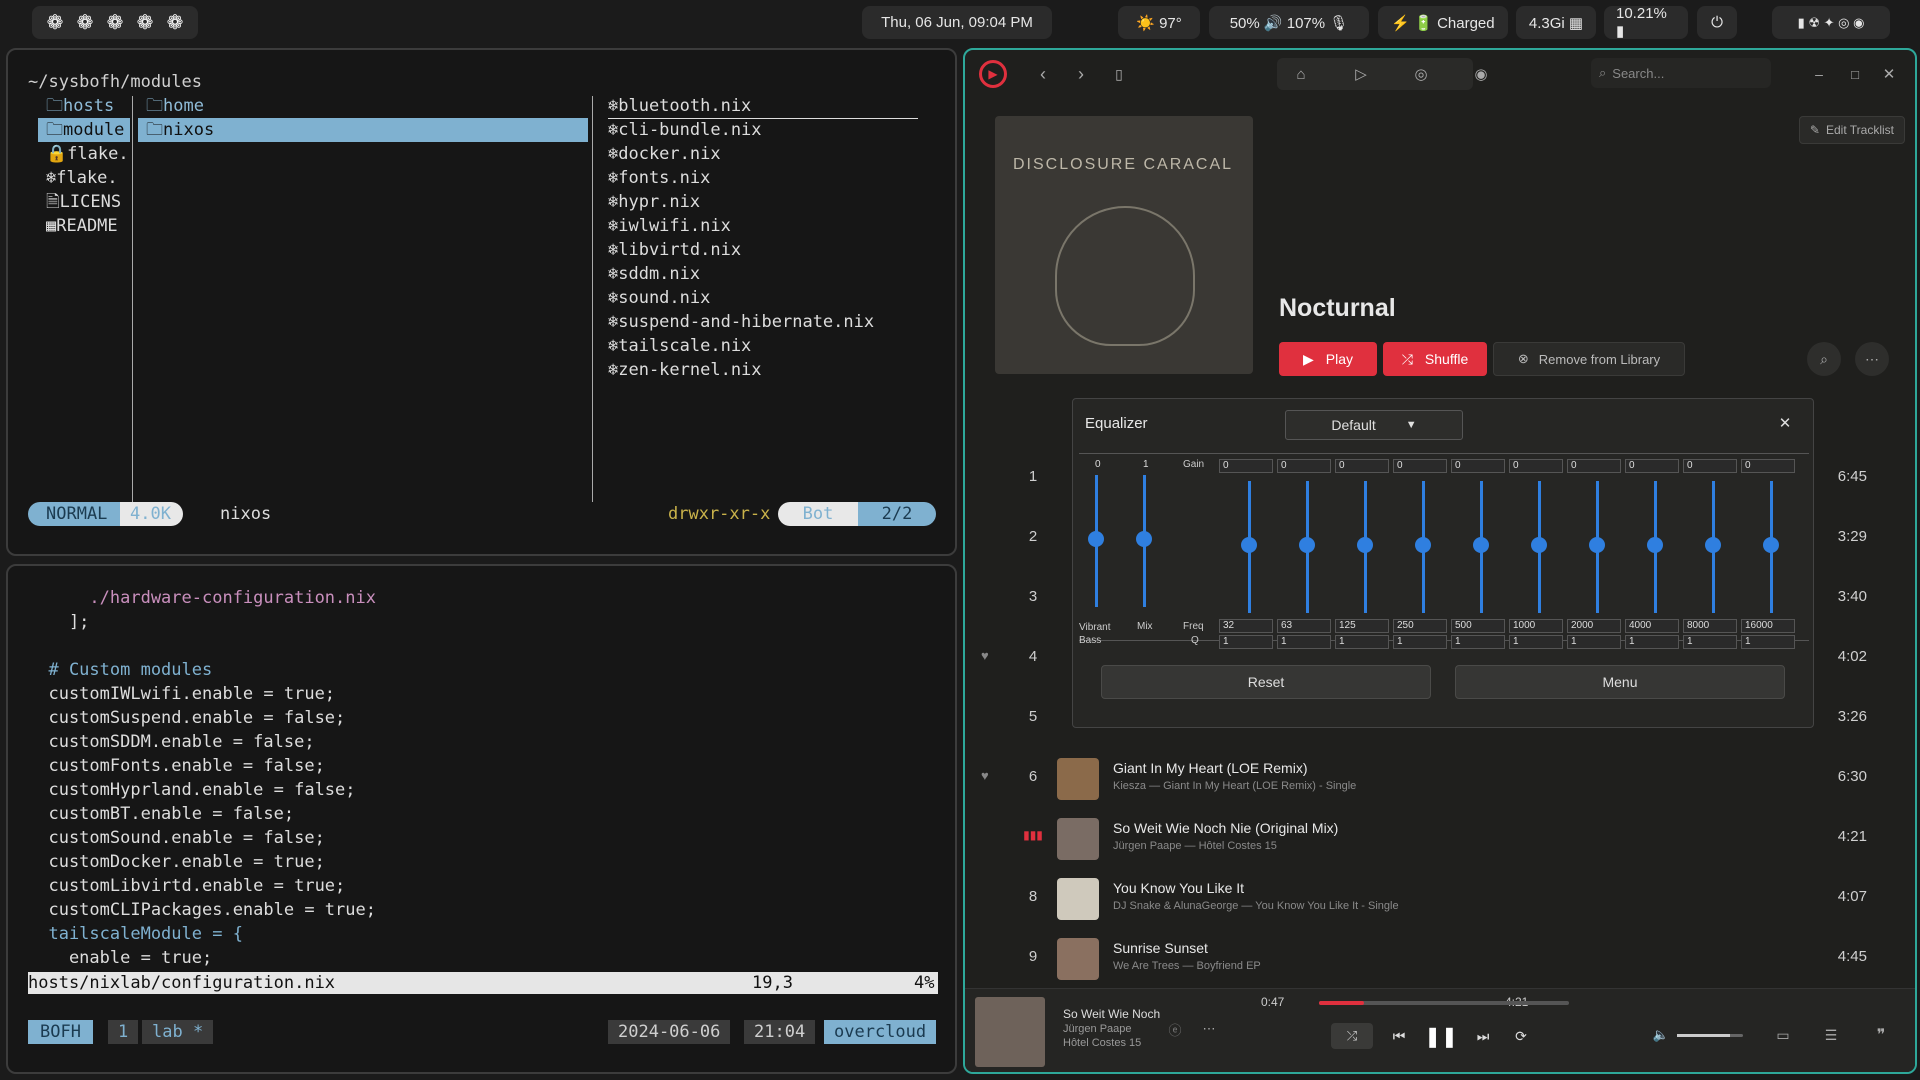 The width and height of the screenshot is (1920, 1080). Describe the element at coordinates (1119, 74) in the screenshot. I see `sidebar-toggle-icon: ▯` at that location.